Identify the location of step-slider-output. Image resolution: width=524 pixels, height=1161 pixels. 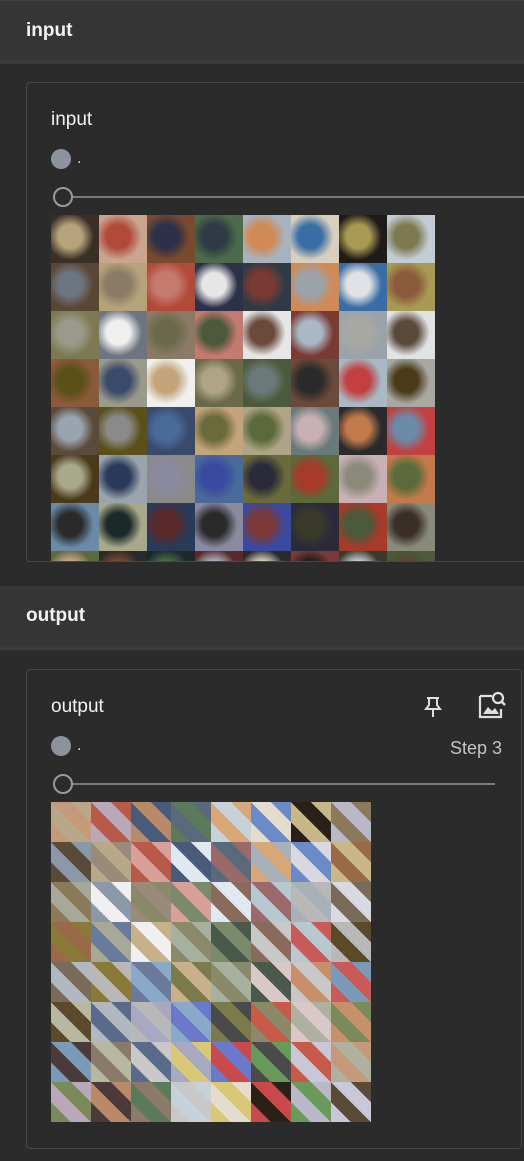
(274, 784).